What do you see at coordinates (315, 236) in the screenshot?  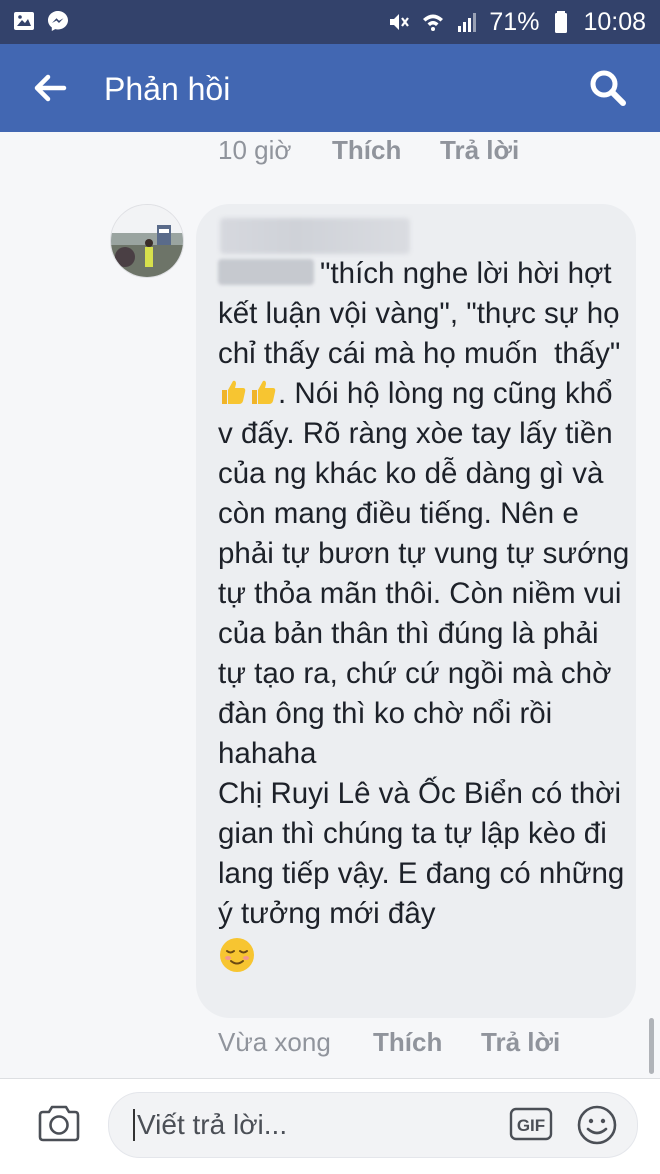 I see `author-name-redacted` at bounding box center [315, 236].